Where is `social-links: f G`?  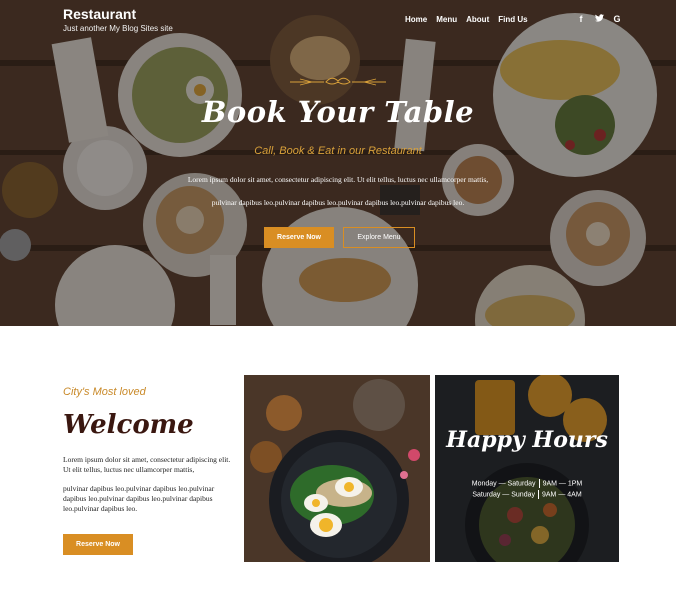
social-links: f G is located at coordinates (599, 19).